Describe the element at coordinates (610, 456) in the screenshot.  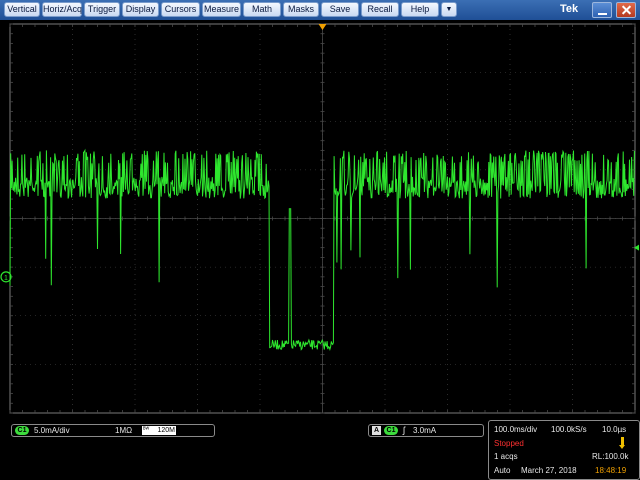
I see `record-length: RL:100.0k` at that location.